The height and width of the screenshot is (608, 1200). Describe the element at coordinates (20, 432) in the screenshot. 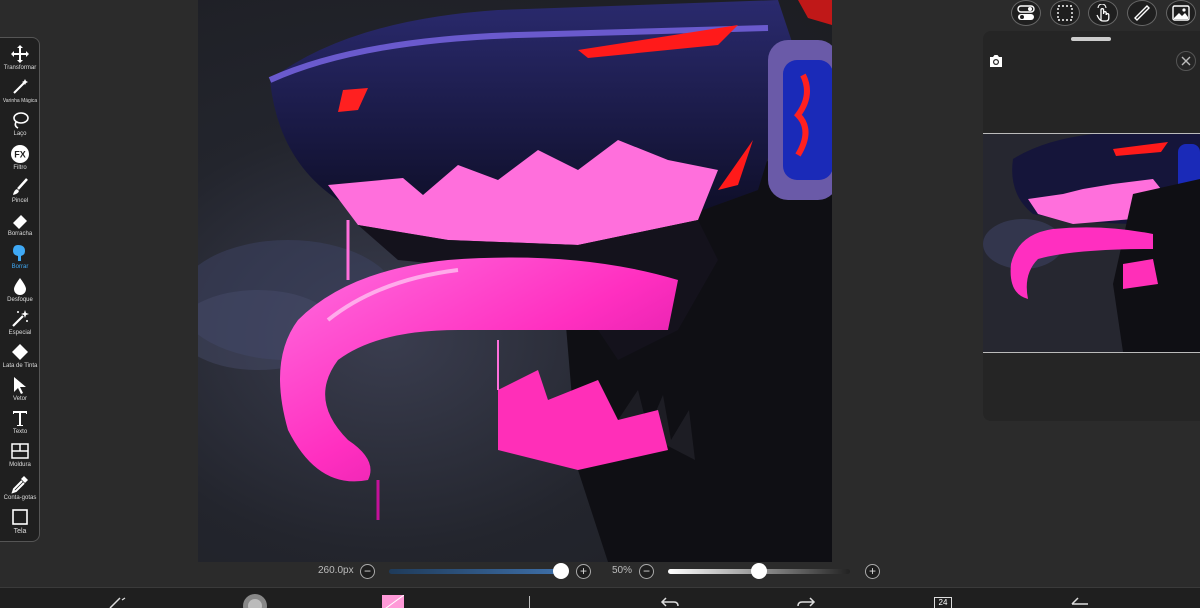

I see `tool-label: Texto` at that location.